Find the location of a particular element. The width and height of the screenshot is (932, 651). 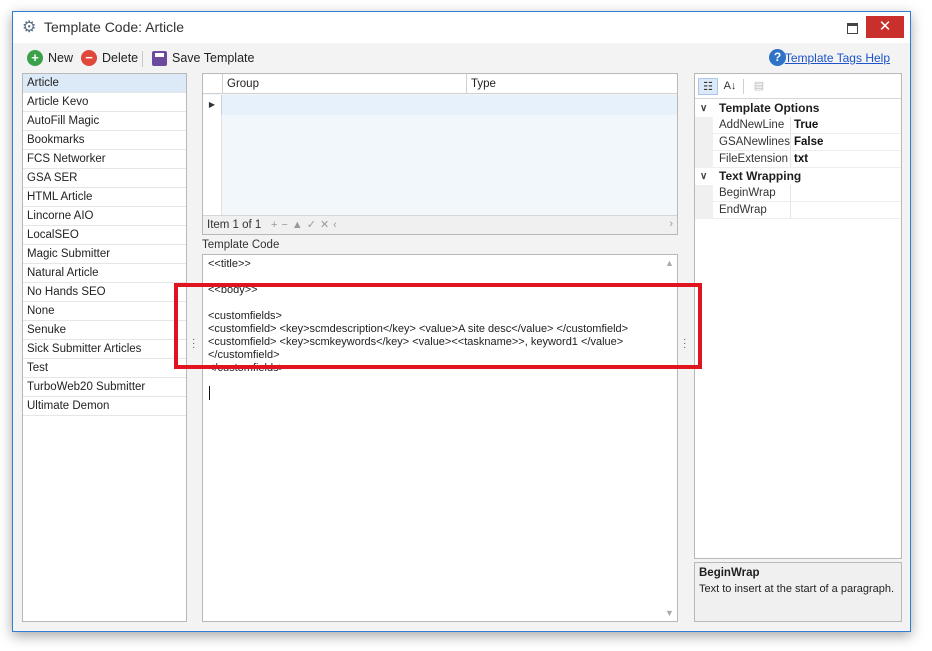

description-title: BeginWrap is located at coordinates (729, 573).